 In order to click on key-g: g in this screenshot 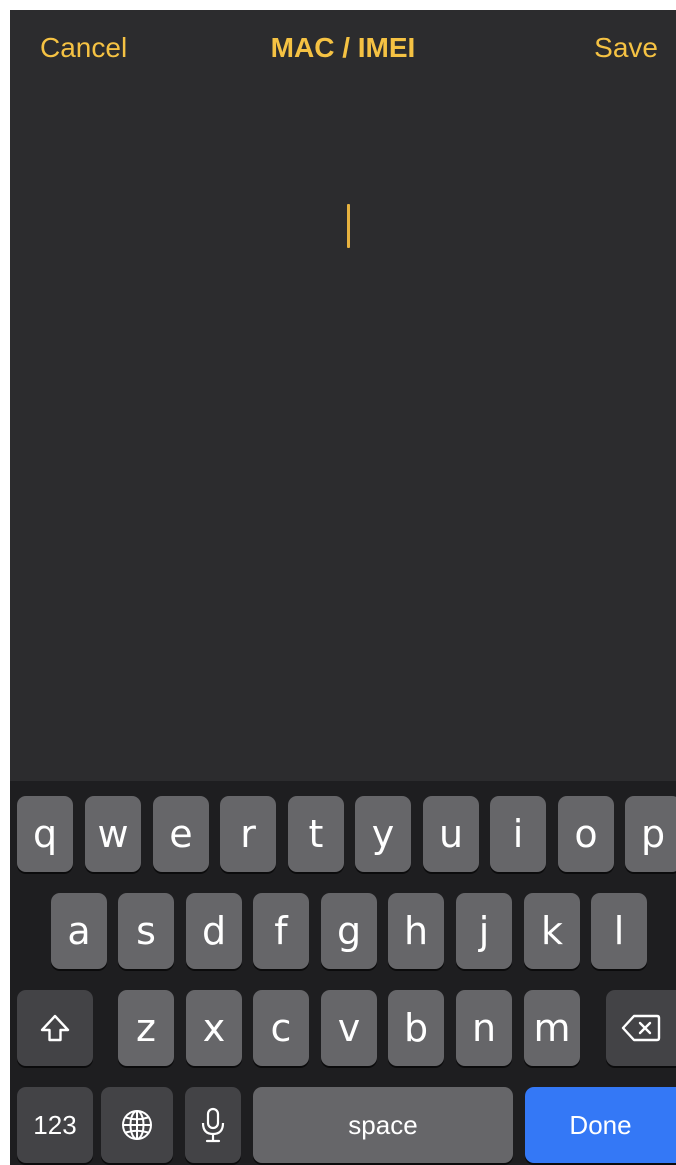, I will do `click(349, 931)`.